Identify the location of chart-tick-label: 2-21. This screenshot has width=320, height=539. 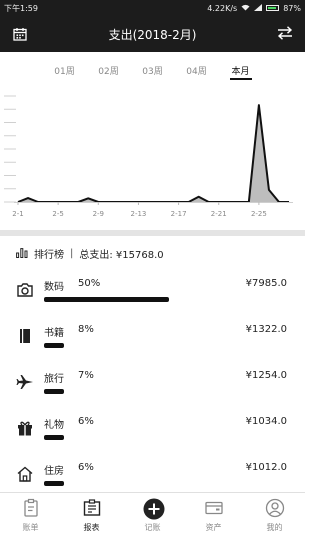
(219, 214).